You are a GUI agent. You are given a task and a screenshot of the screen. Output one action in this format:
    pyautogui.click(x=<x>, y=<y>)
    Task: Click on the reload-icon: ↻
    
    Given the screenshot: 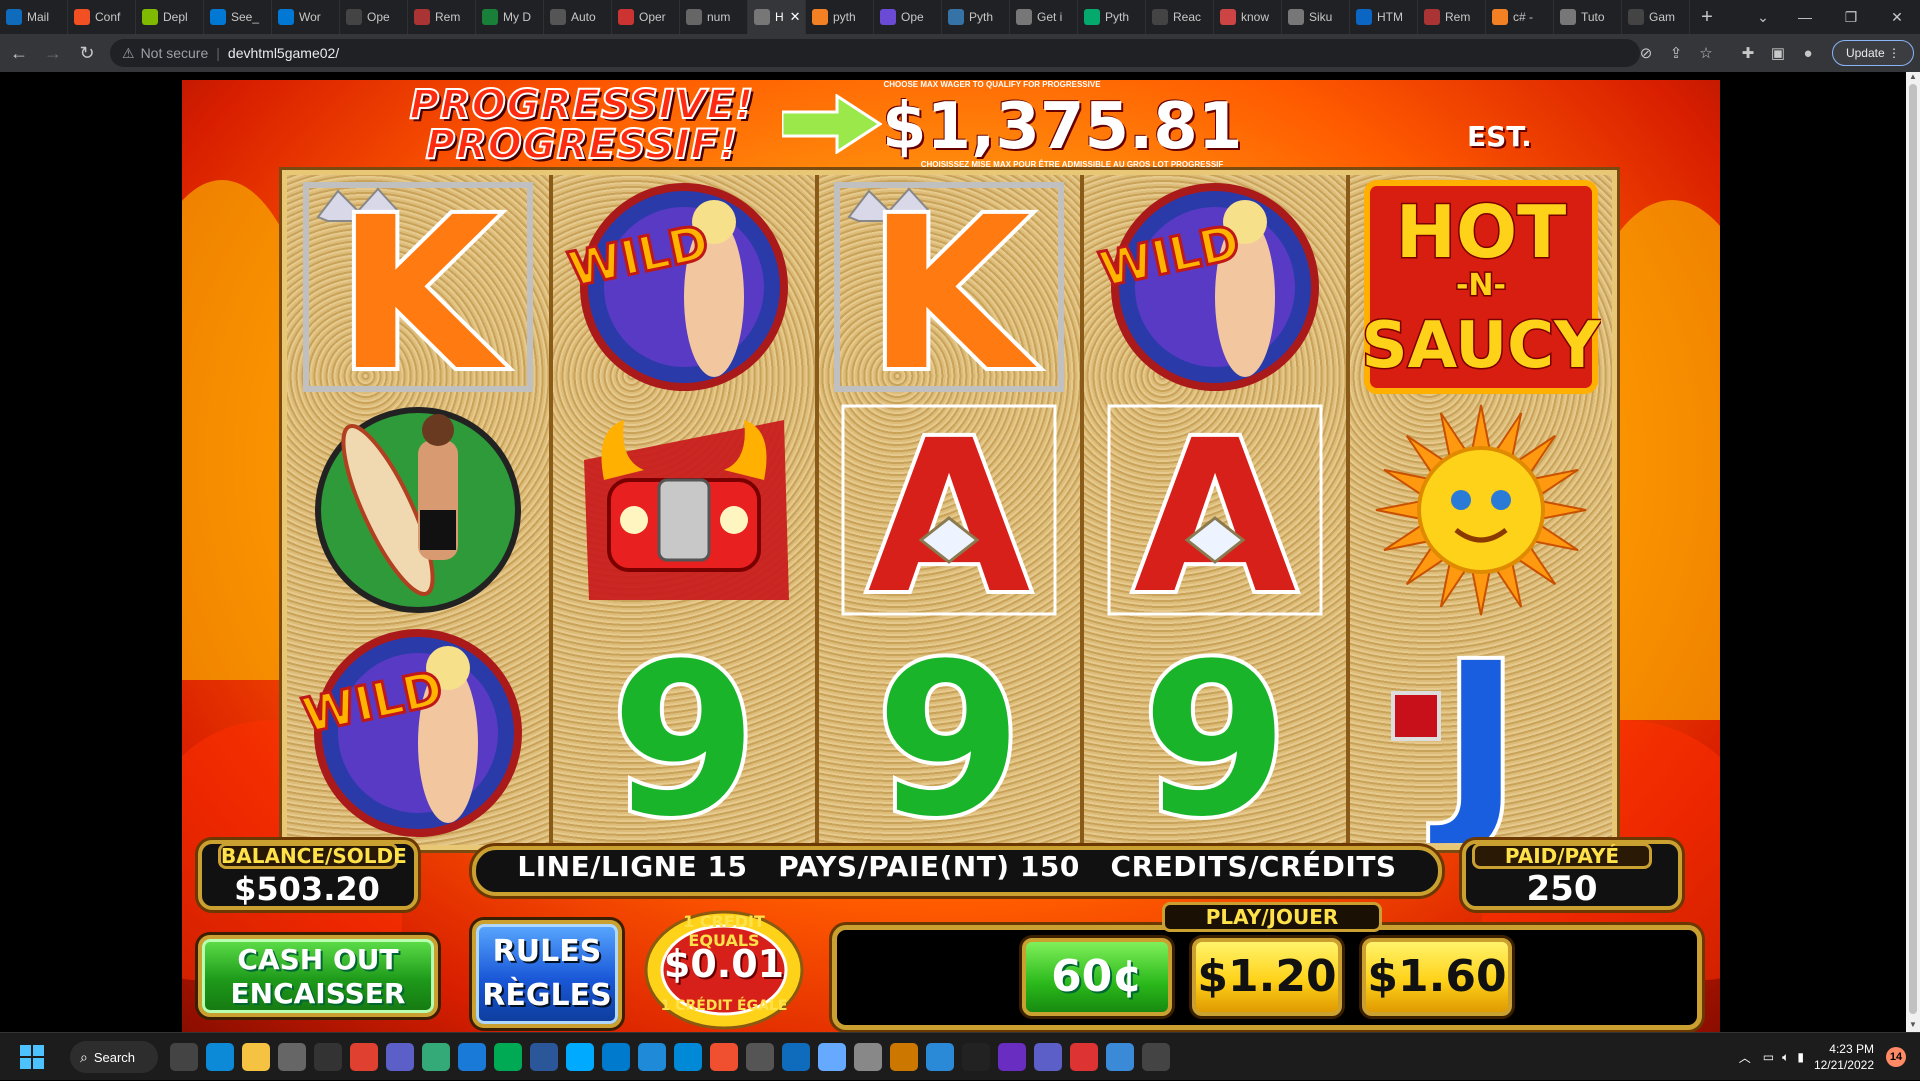 What is the action you would take?
    pyautogui.click(x=87, y=53)
    